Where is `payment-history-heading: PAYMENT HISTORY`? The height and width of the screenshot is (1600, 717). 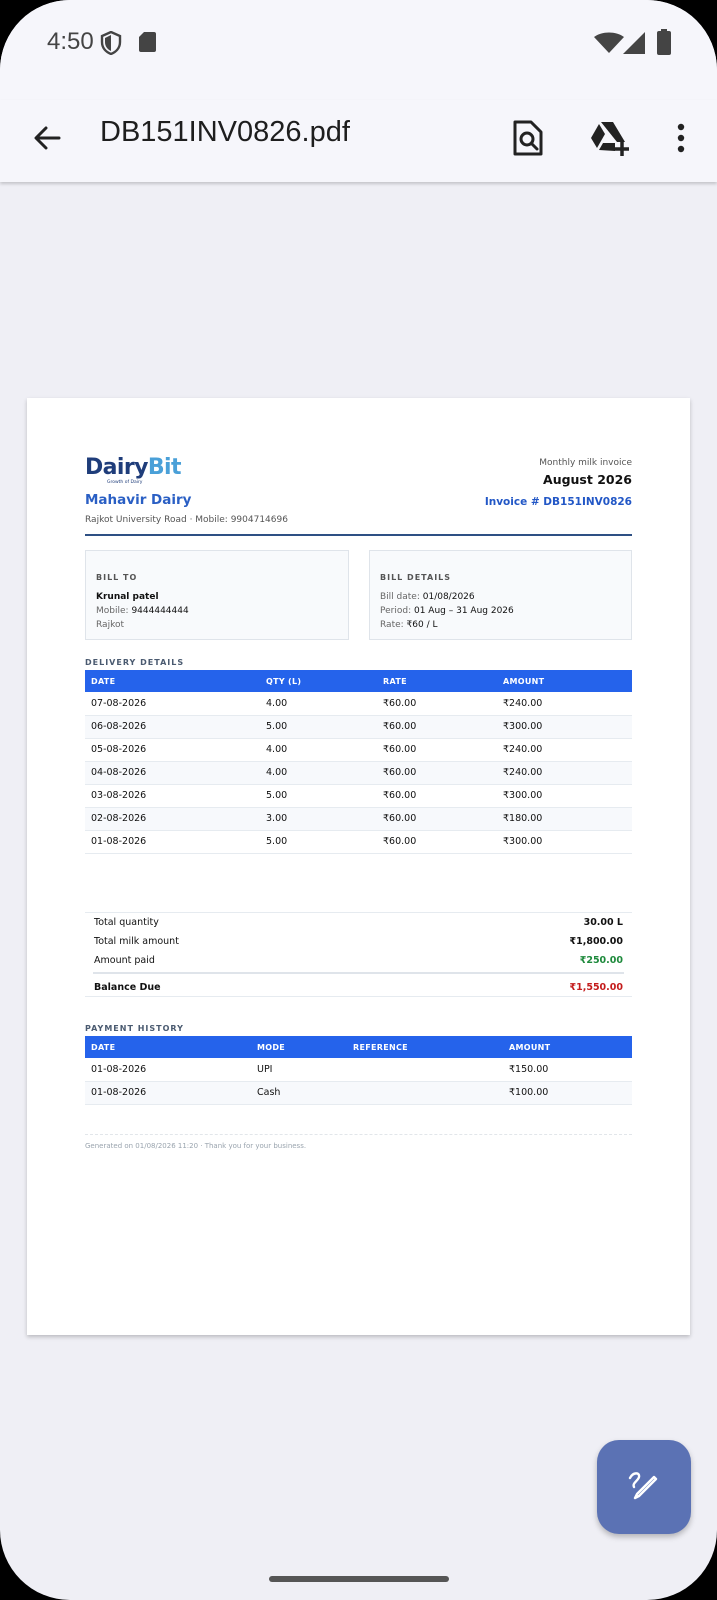 payment-history-heading: PAYMENT HISTORY is located at coordinates (134, 1028).